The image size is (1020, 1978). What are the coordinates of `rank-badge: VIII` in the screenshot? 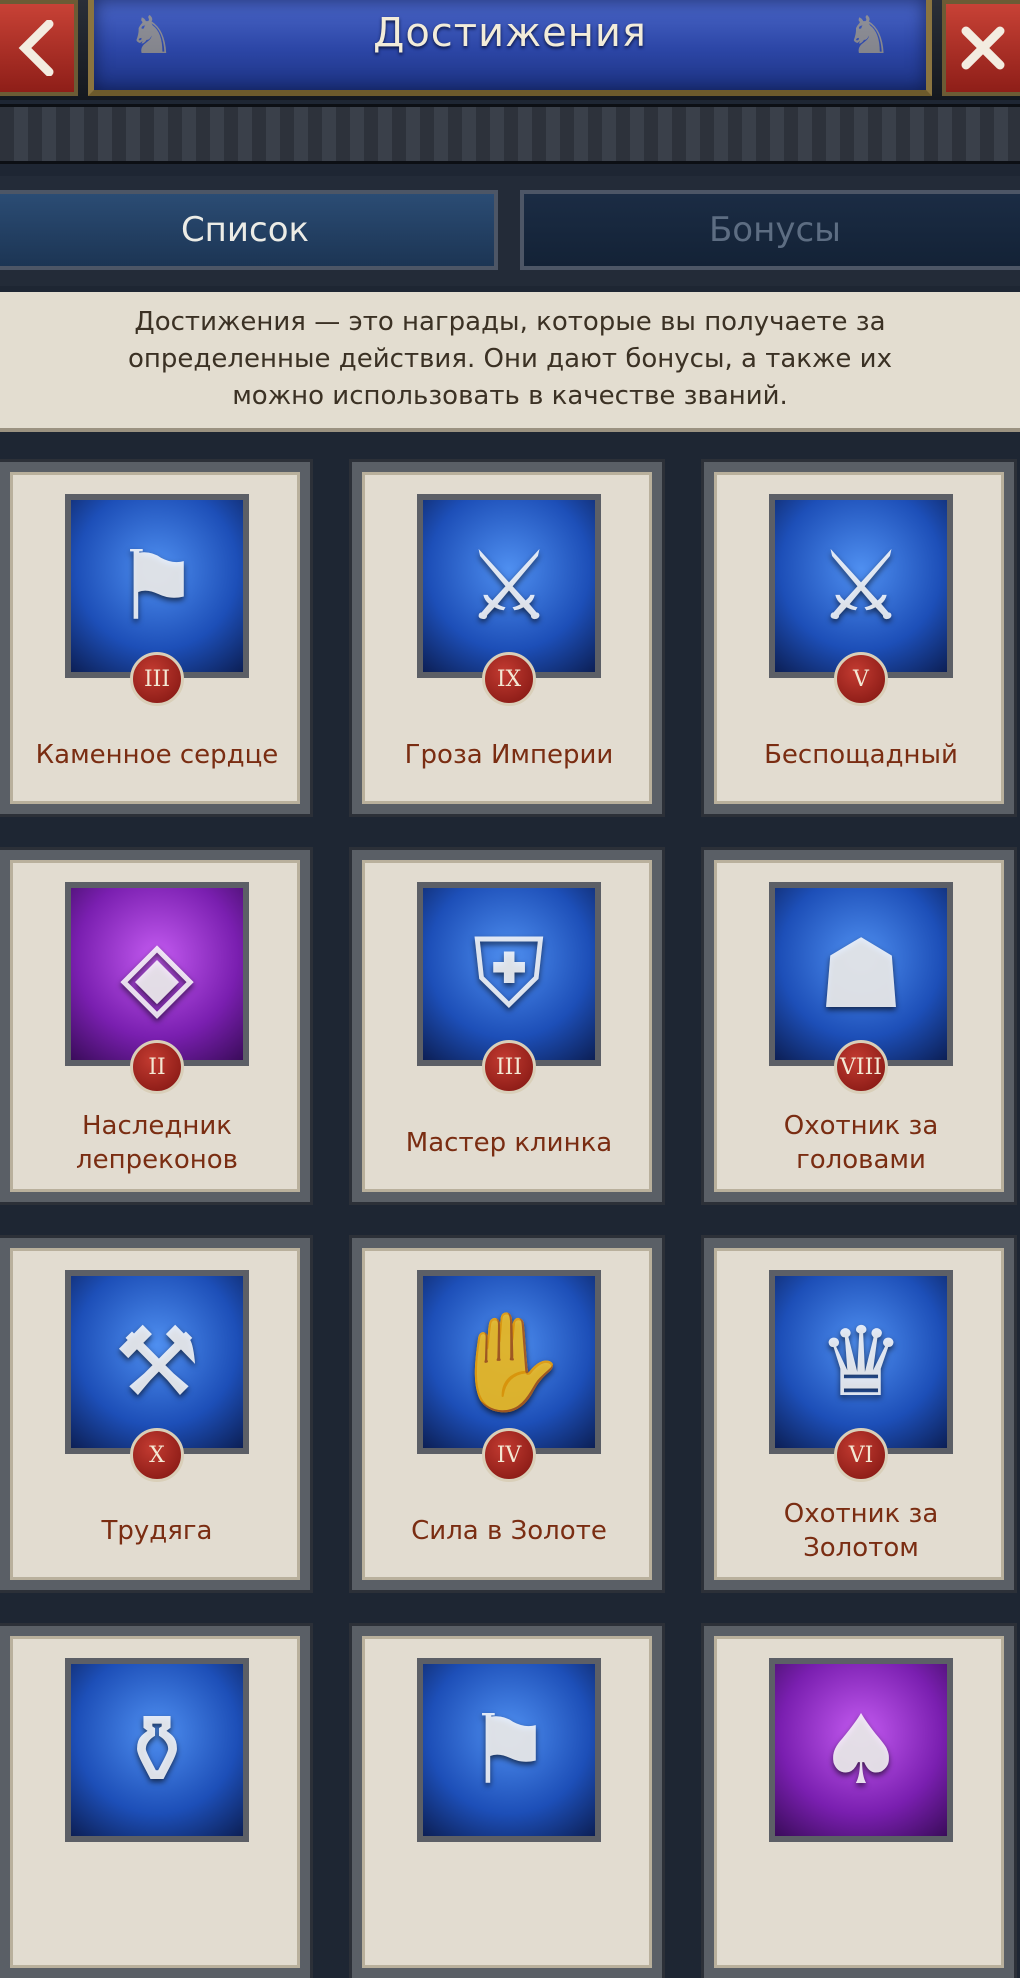 It's located at (861, 1067).